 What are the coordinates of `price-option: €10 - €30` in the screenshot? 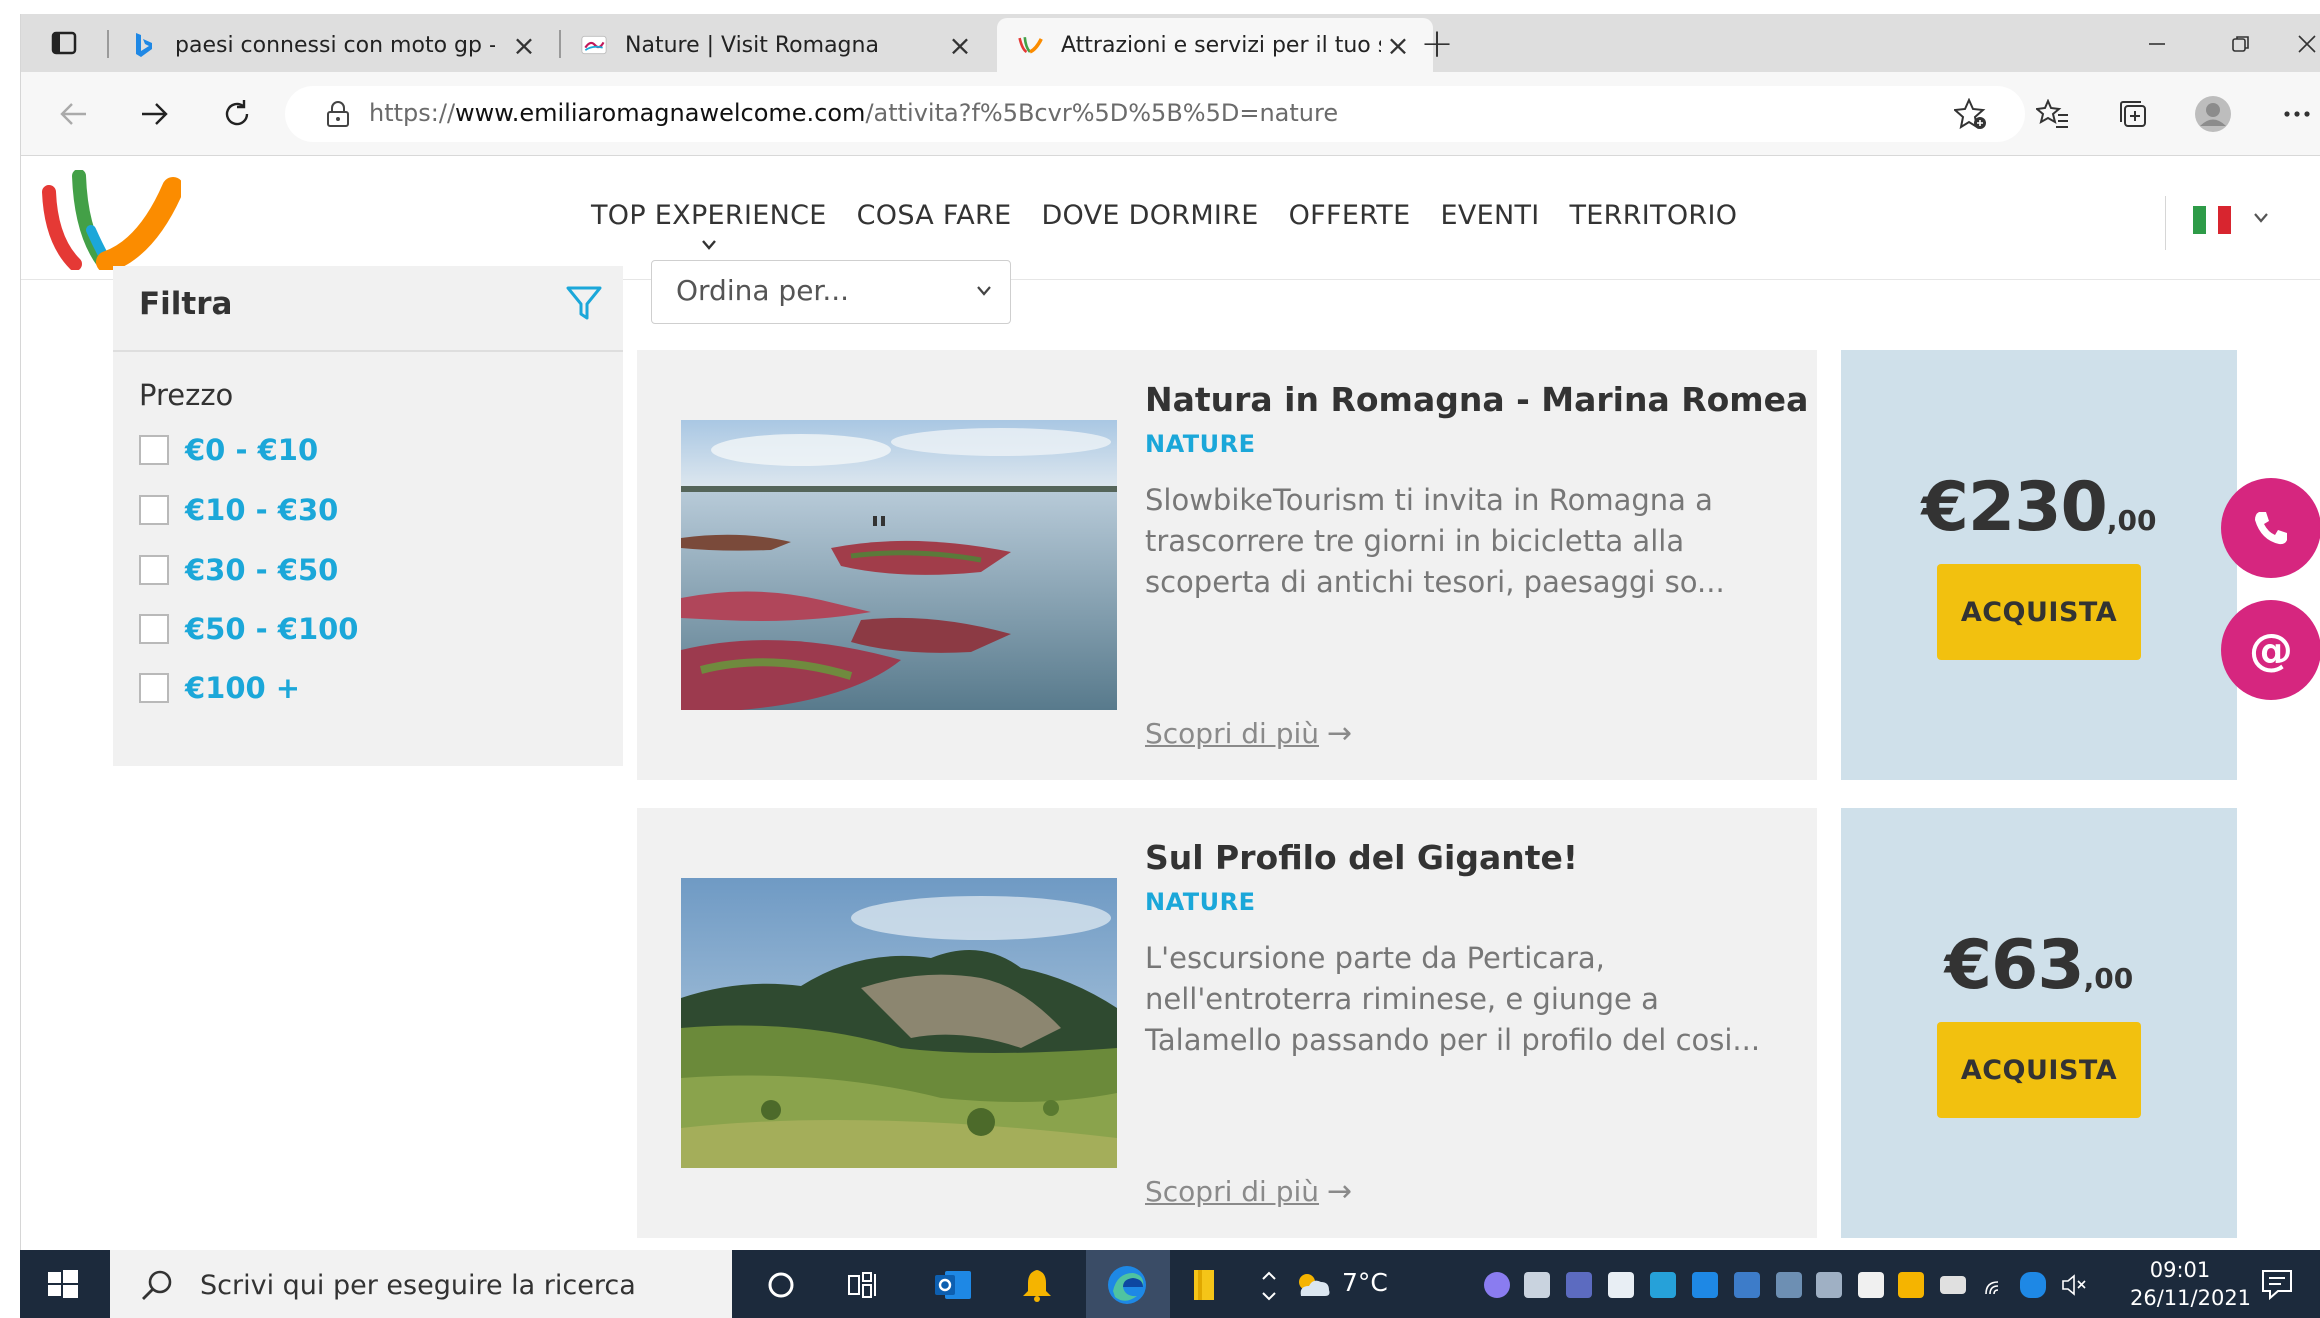 It's located at (238, 510).